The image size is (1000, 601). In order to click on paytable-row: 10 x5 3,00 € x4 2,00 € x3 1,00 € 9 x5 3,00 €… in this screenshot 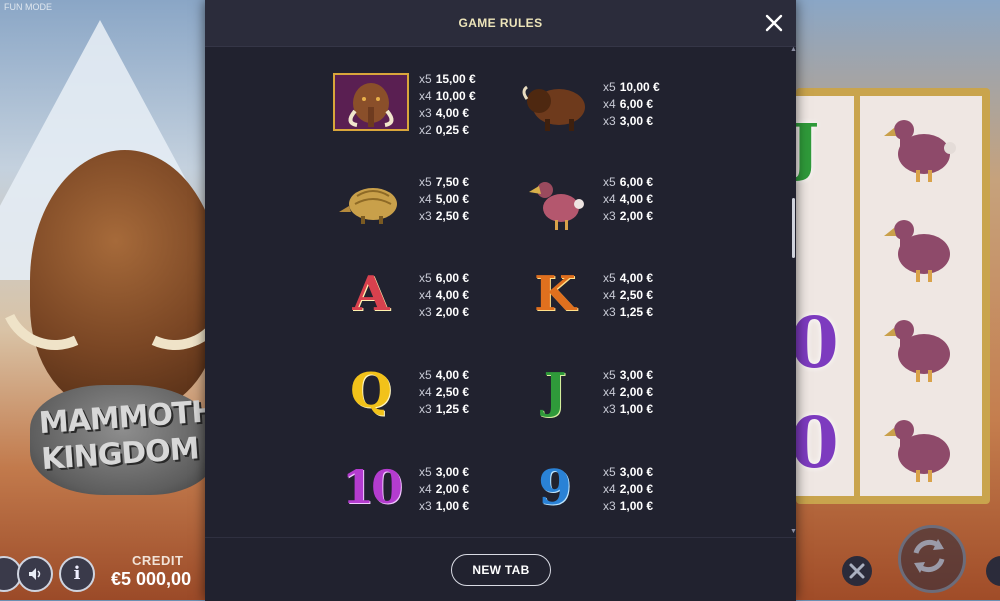, I will do `click(500, 497)`.